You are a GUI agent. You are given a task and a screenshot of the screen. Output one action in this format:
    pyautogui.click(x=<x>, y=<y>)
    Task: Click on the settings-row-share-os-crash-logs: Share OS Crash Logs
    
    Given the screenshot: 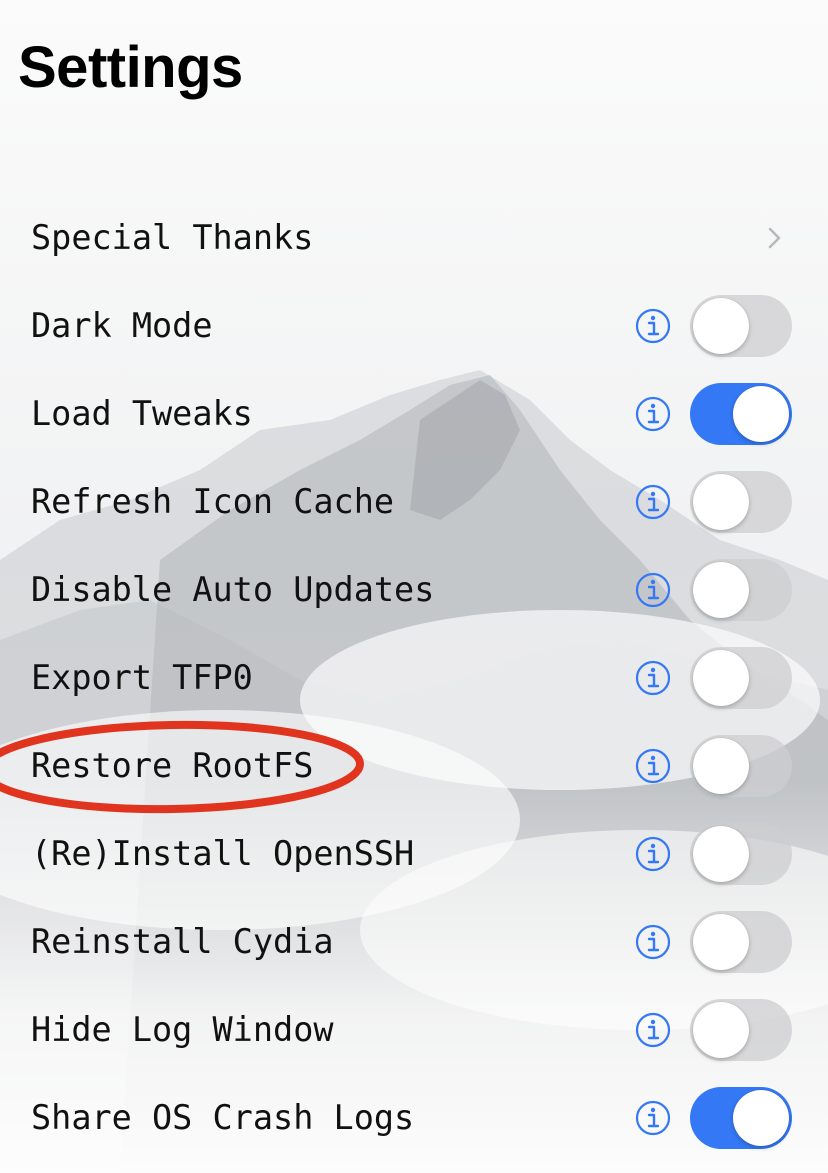 What is the action you would take?
    pyautogui.click(x=414, y=1118)
    